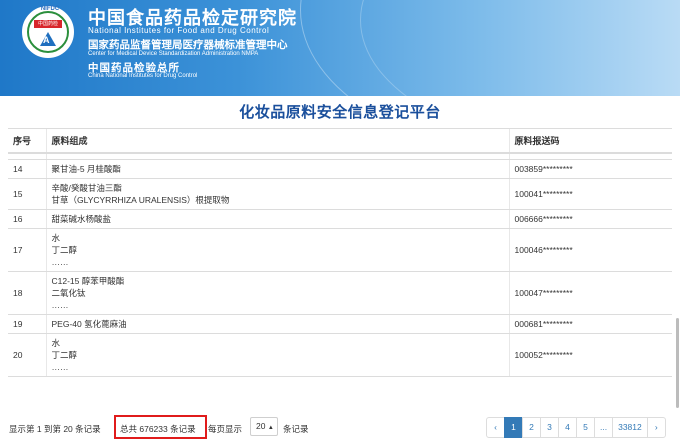  Describe the element at coordinates (48, 32) in the screenshot. I see `nifdc-logo-icon: NIFDC 中国药检 A` at that location.